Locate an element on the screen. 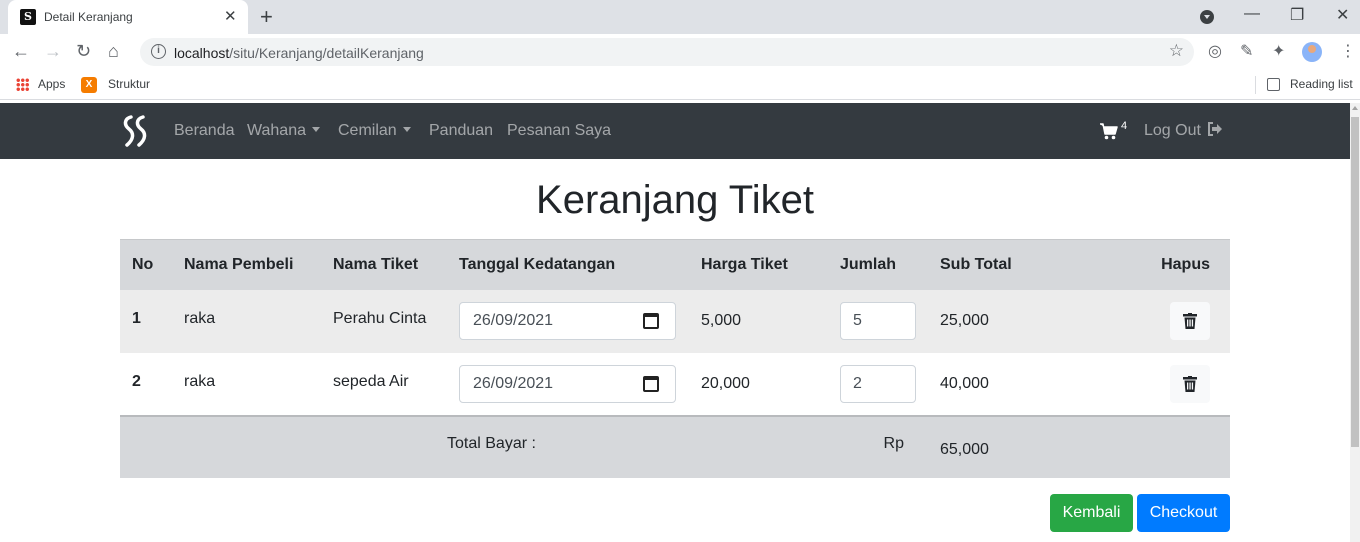 This screenshot has width=1360, height=542. header-ticket: Nama Tiket is located at coordinates (384, 264).